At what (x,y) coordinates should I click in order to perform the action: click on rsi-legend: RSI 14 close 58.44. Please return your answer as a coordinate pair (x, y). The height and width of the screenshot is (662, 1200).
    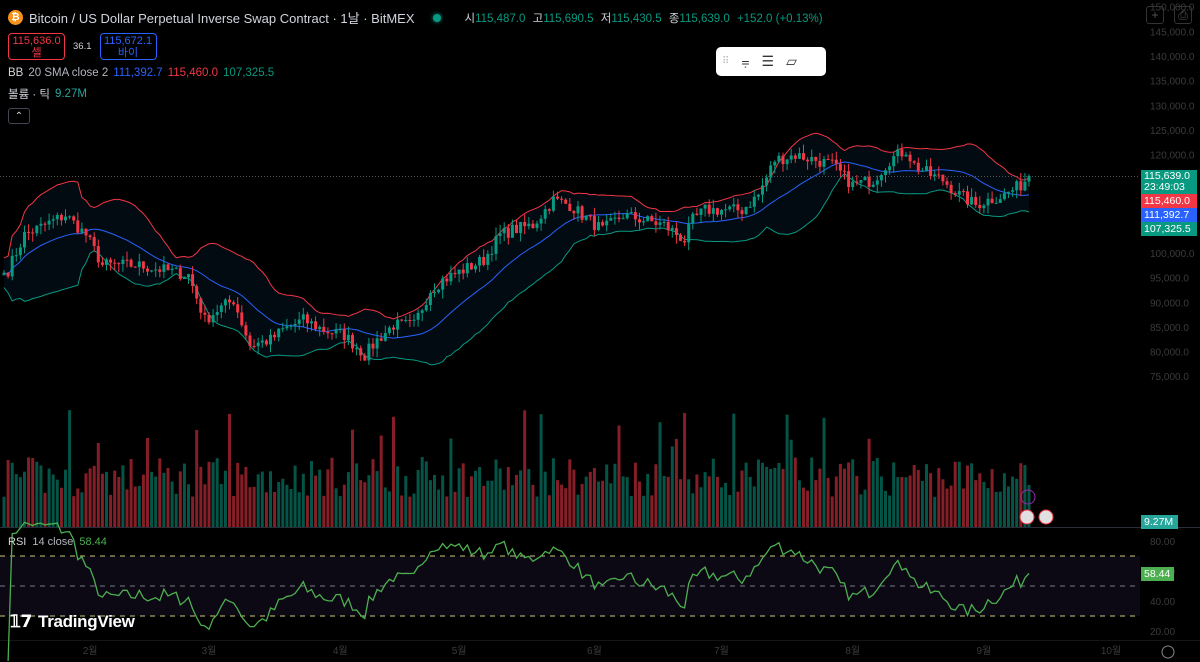
    Looking at the image, I should click on (57, 542).